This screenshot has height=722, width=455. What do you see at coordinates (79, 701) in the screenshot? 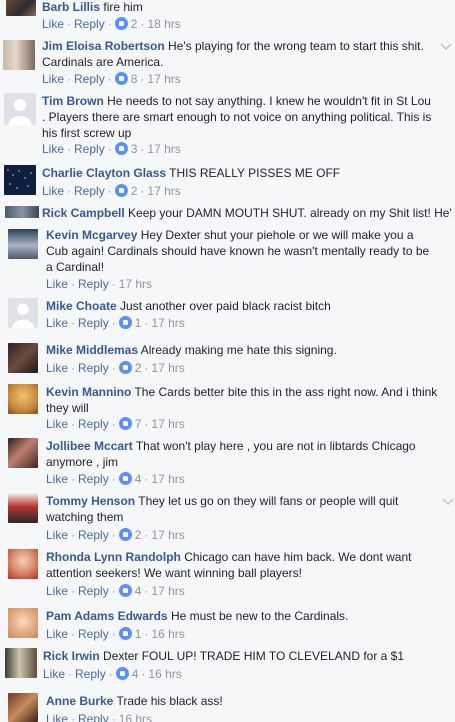
I see `commenter-name: Anne Burke` at bounding box center [79, 701].